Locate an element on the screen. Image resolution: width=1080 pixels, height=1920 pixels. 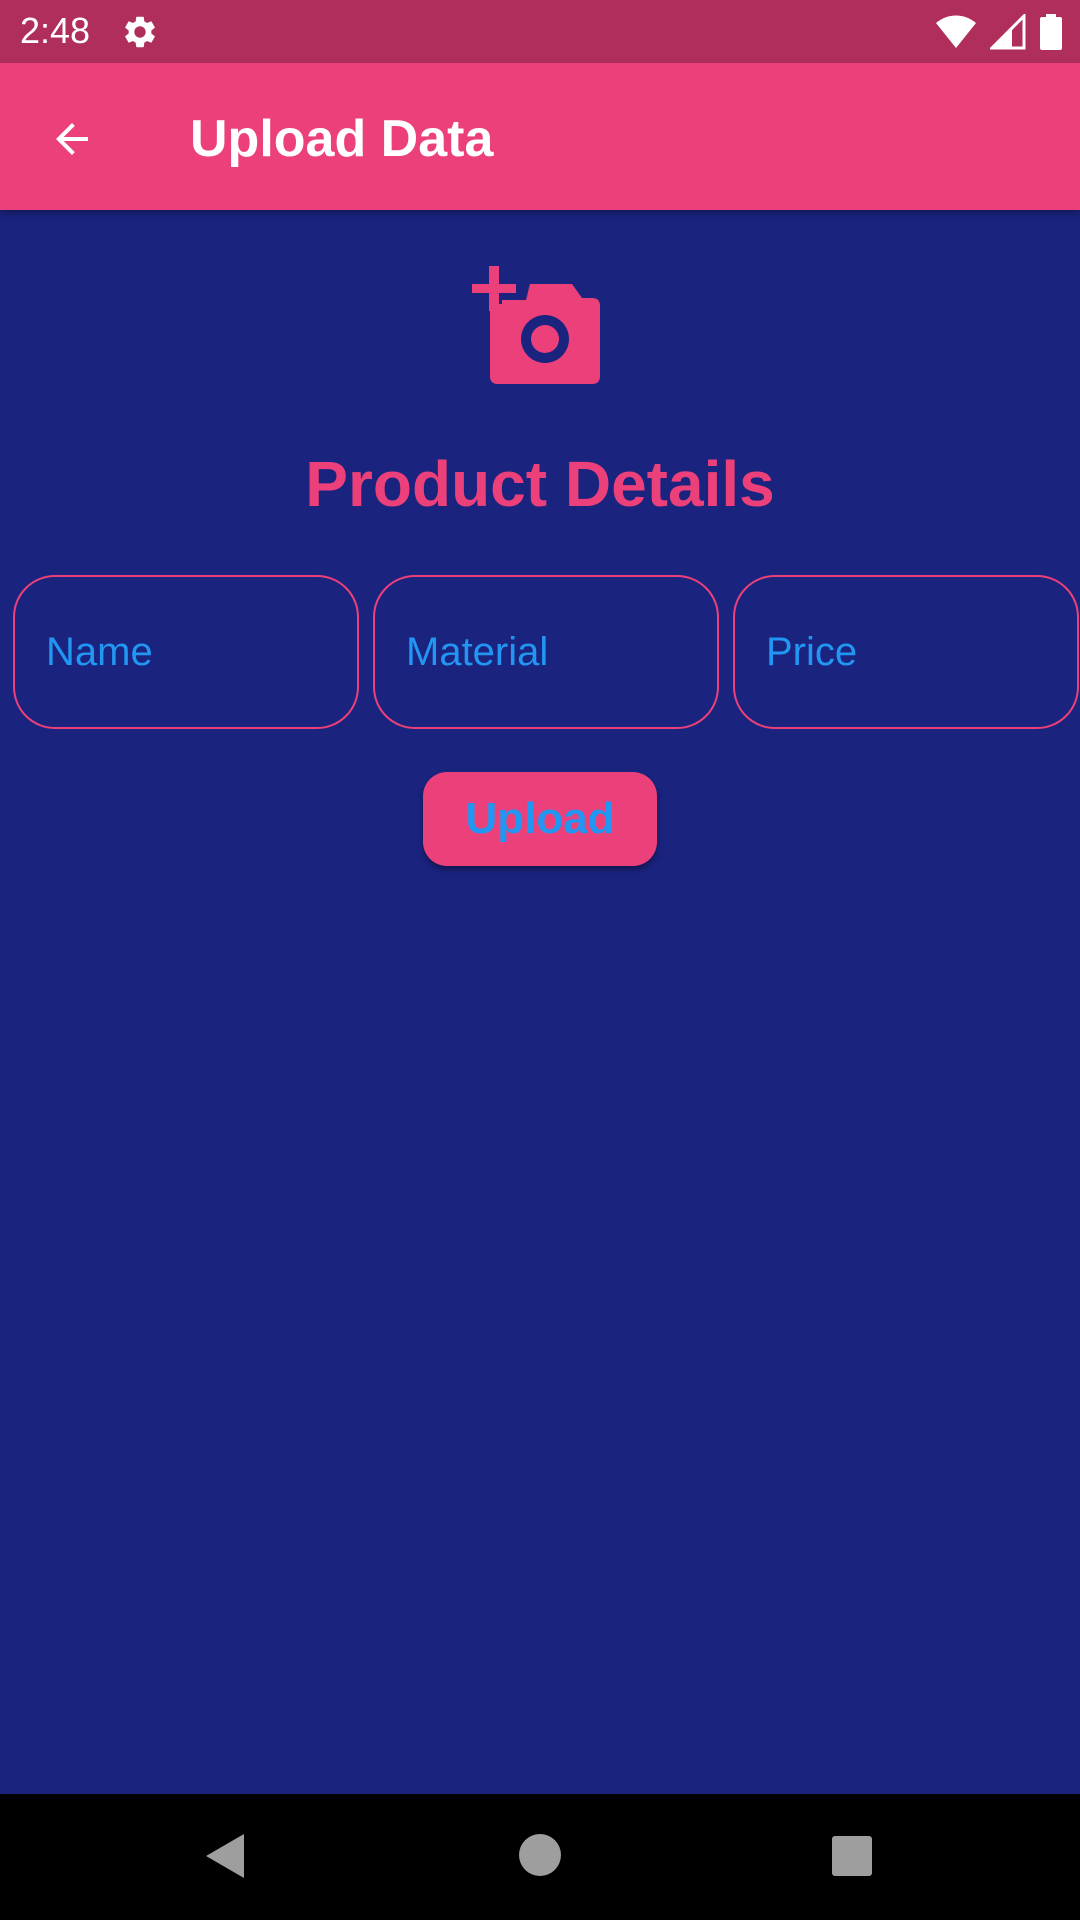
status-bar: 2:48 is located at coordinates (540, 31).